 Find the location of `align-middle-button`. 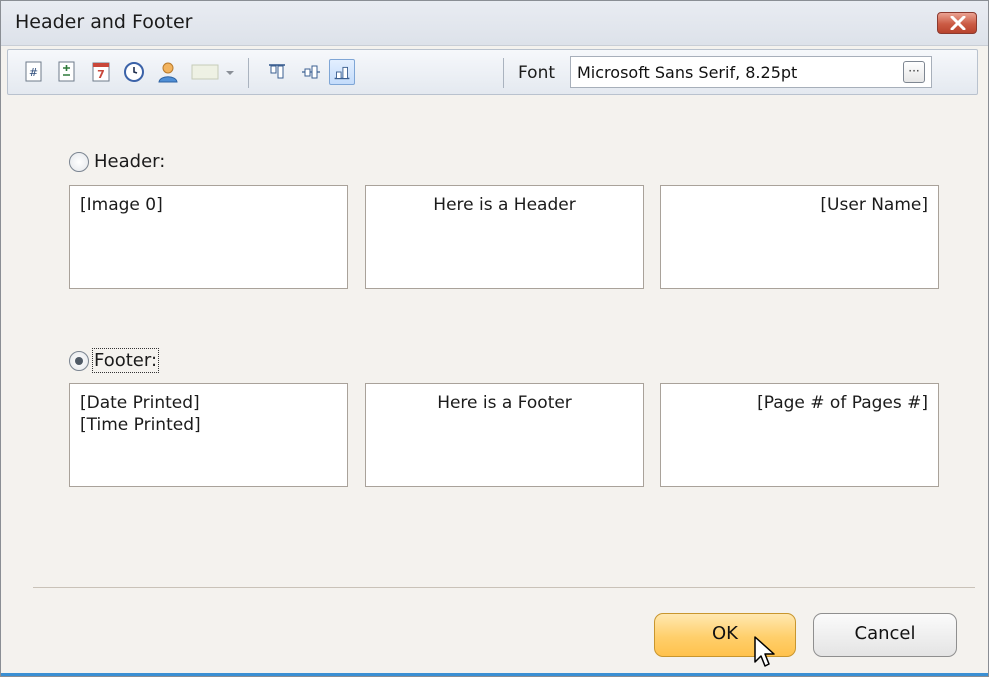

align-middle-button is located at coordinates (311, 72).